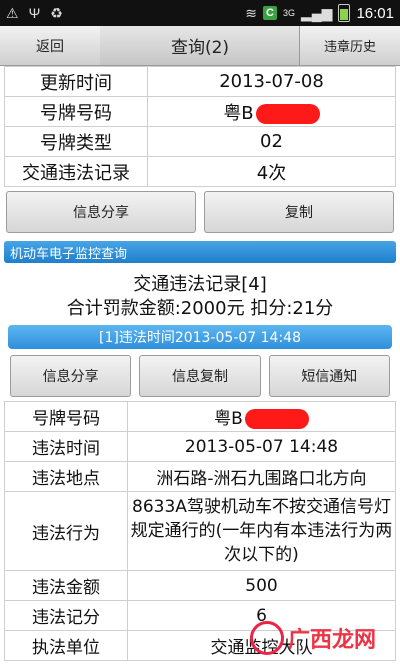 This screenshot has width=400, height=666. I want to click on violation-history-button: 违章历史, so click(349, 45).